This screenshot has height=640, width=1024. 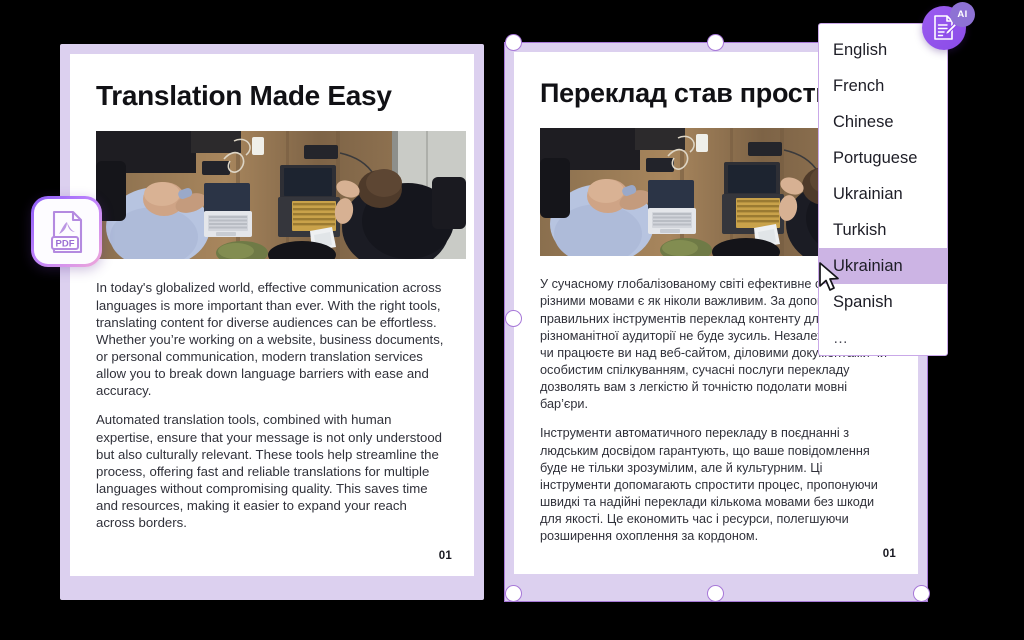 I want to click on resize-handle-bottom-right, so click(x=921, y=593).